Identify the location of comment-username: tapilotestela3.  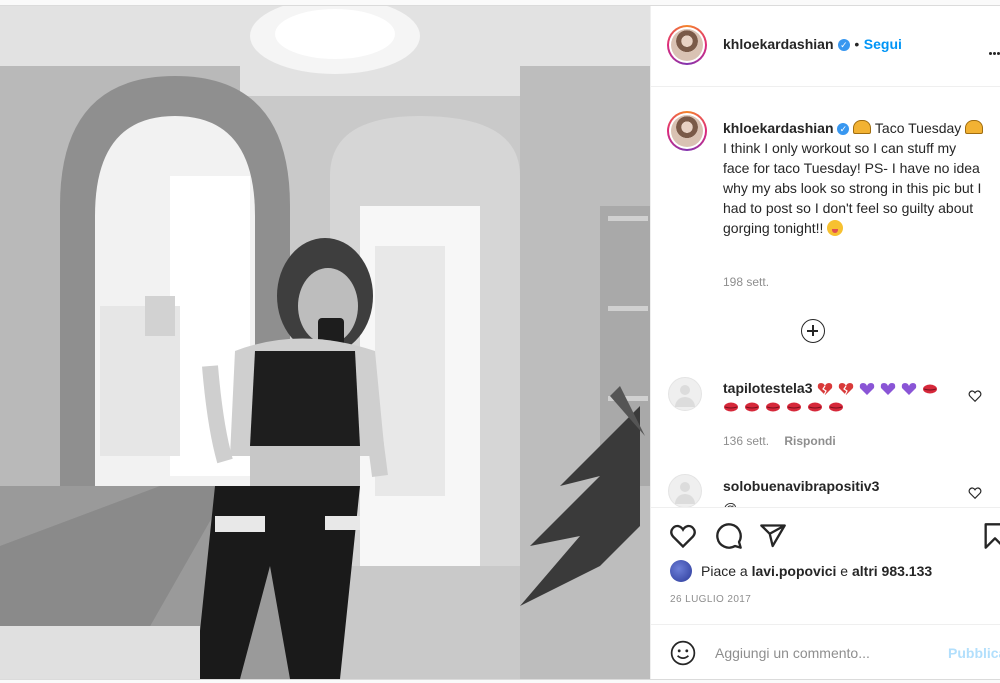
(767, 388).